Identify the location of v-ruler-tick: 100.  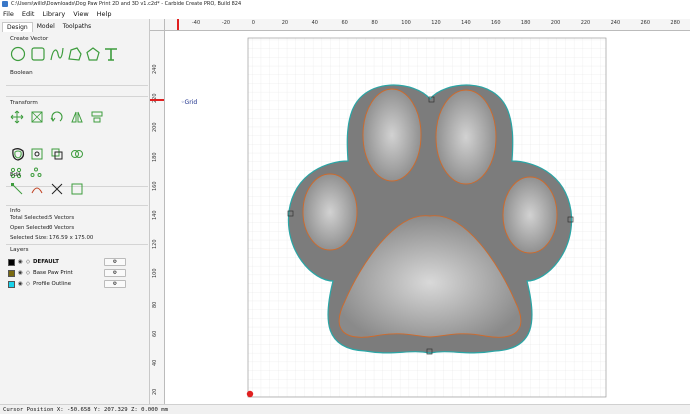
(155, 273).